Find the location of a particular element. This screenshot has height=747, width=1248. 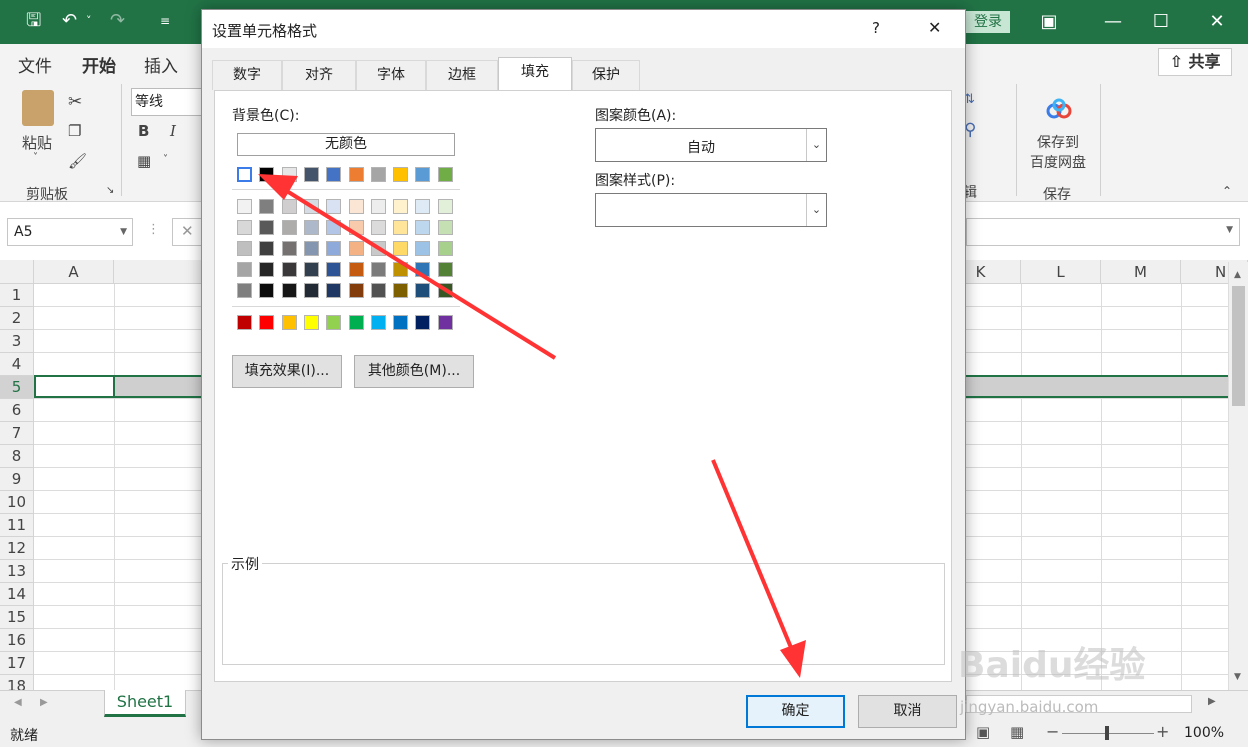

name-box: A5 ▼ is located at coordinates (70, 232).